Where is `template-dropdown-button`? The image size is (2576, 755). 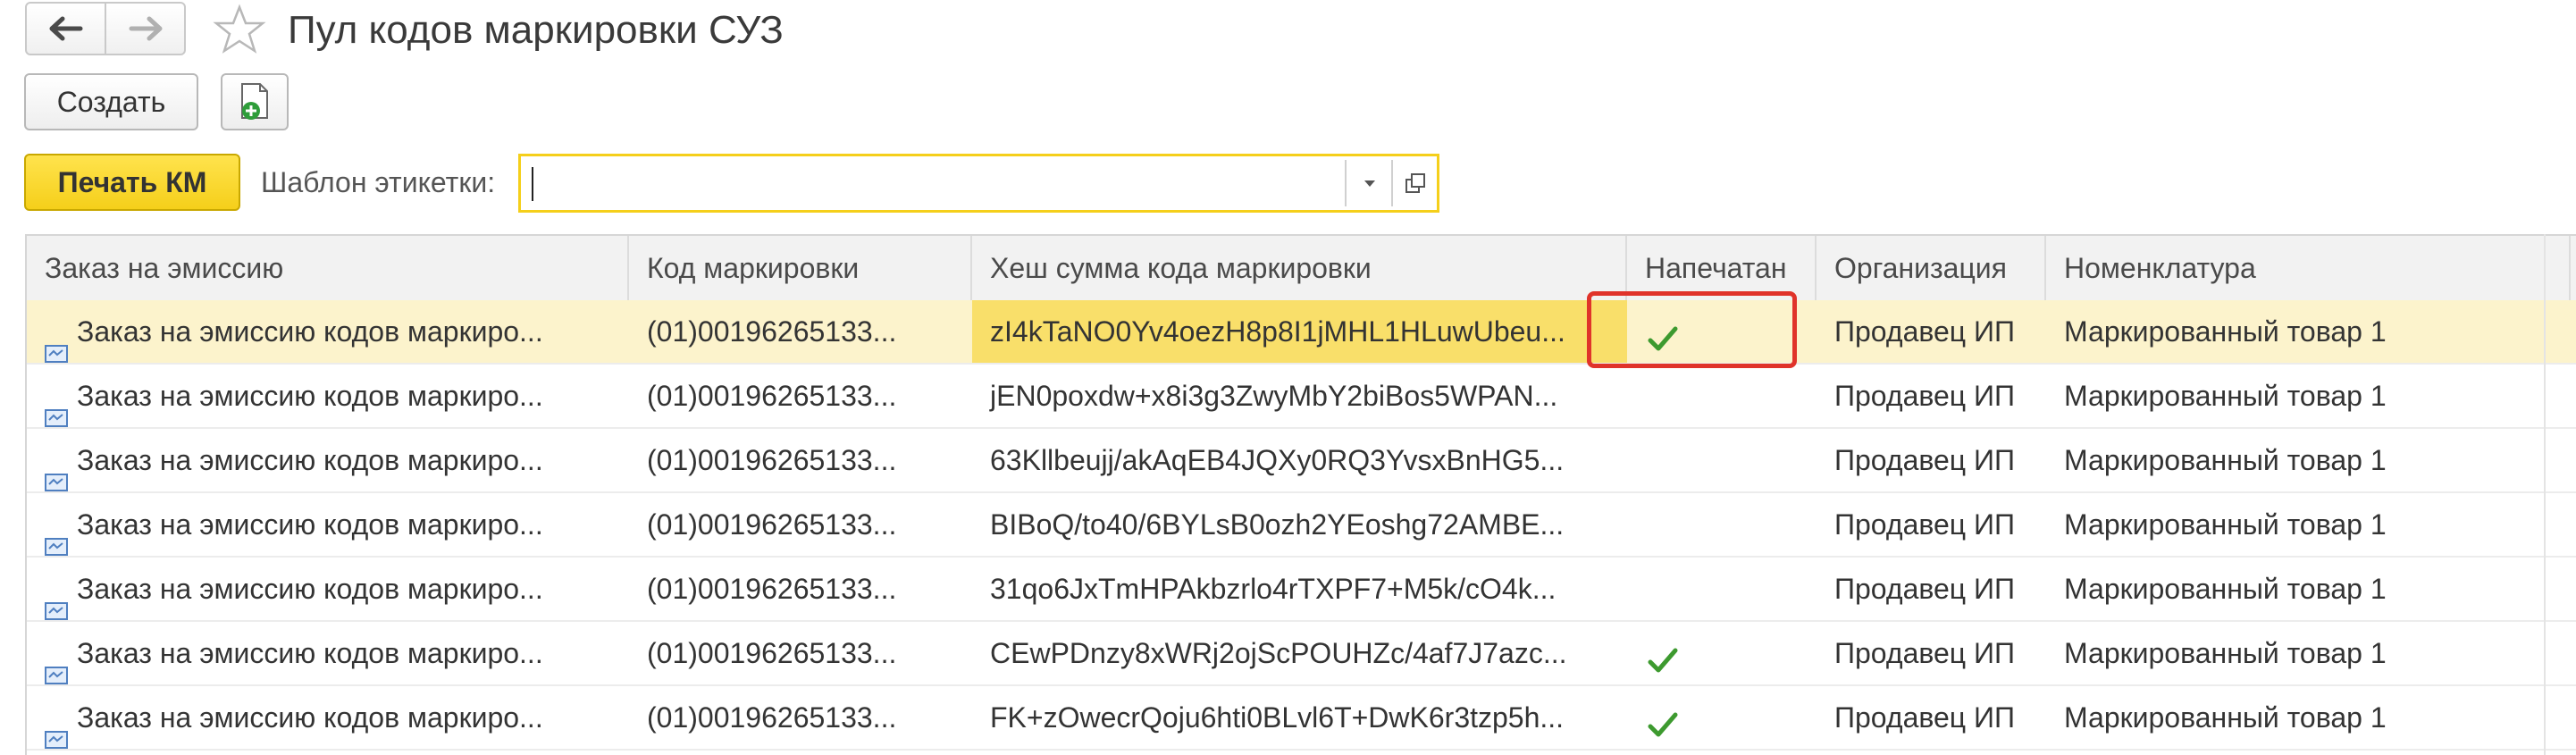
template-dropdown-button is located at coordinates (1369, 183).